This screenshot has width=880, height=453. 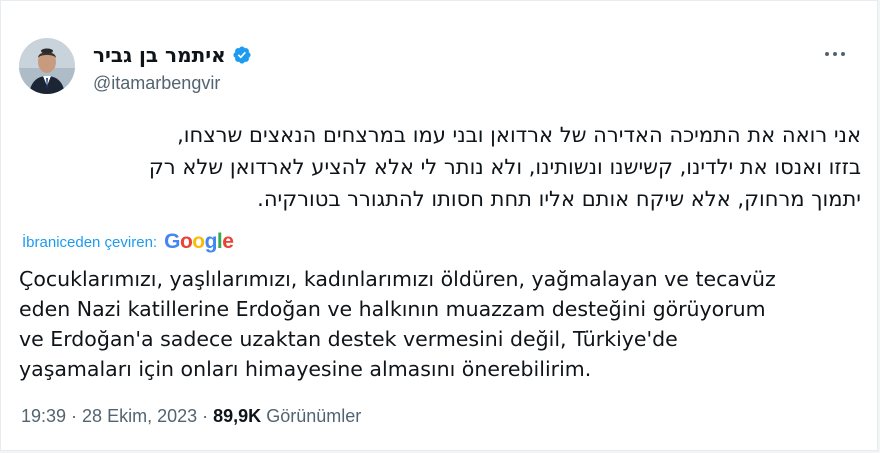 I want to click on translated-from-label: İbraniceden çeviren:, so click(x=89, y=242).